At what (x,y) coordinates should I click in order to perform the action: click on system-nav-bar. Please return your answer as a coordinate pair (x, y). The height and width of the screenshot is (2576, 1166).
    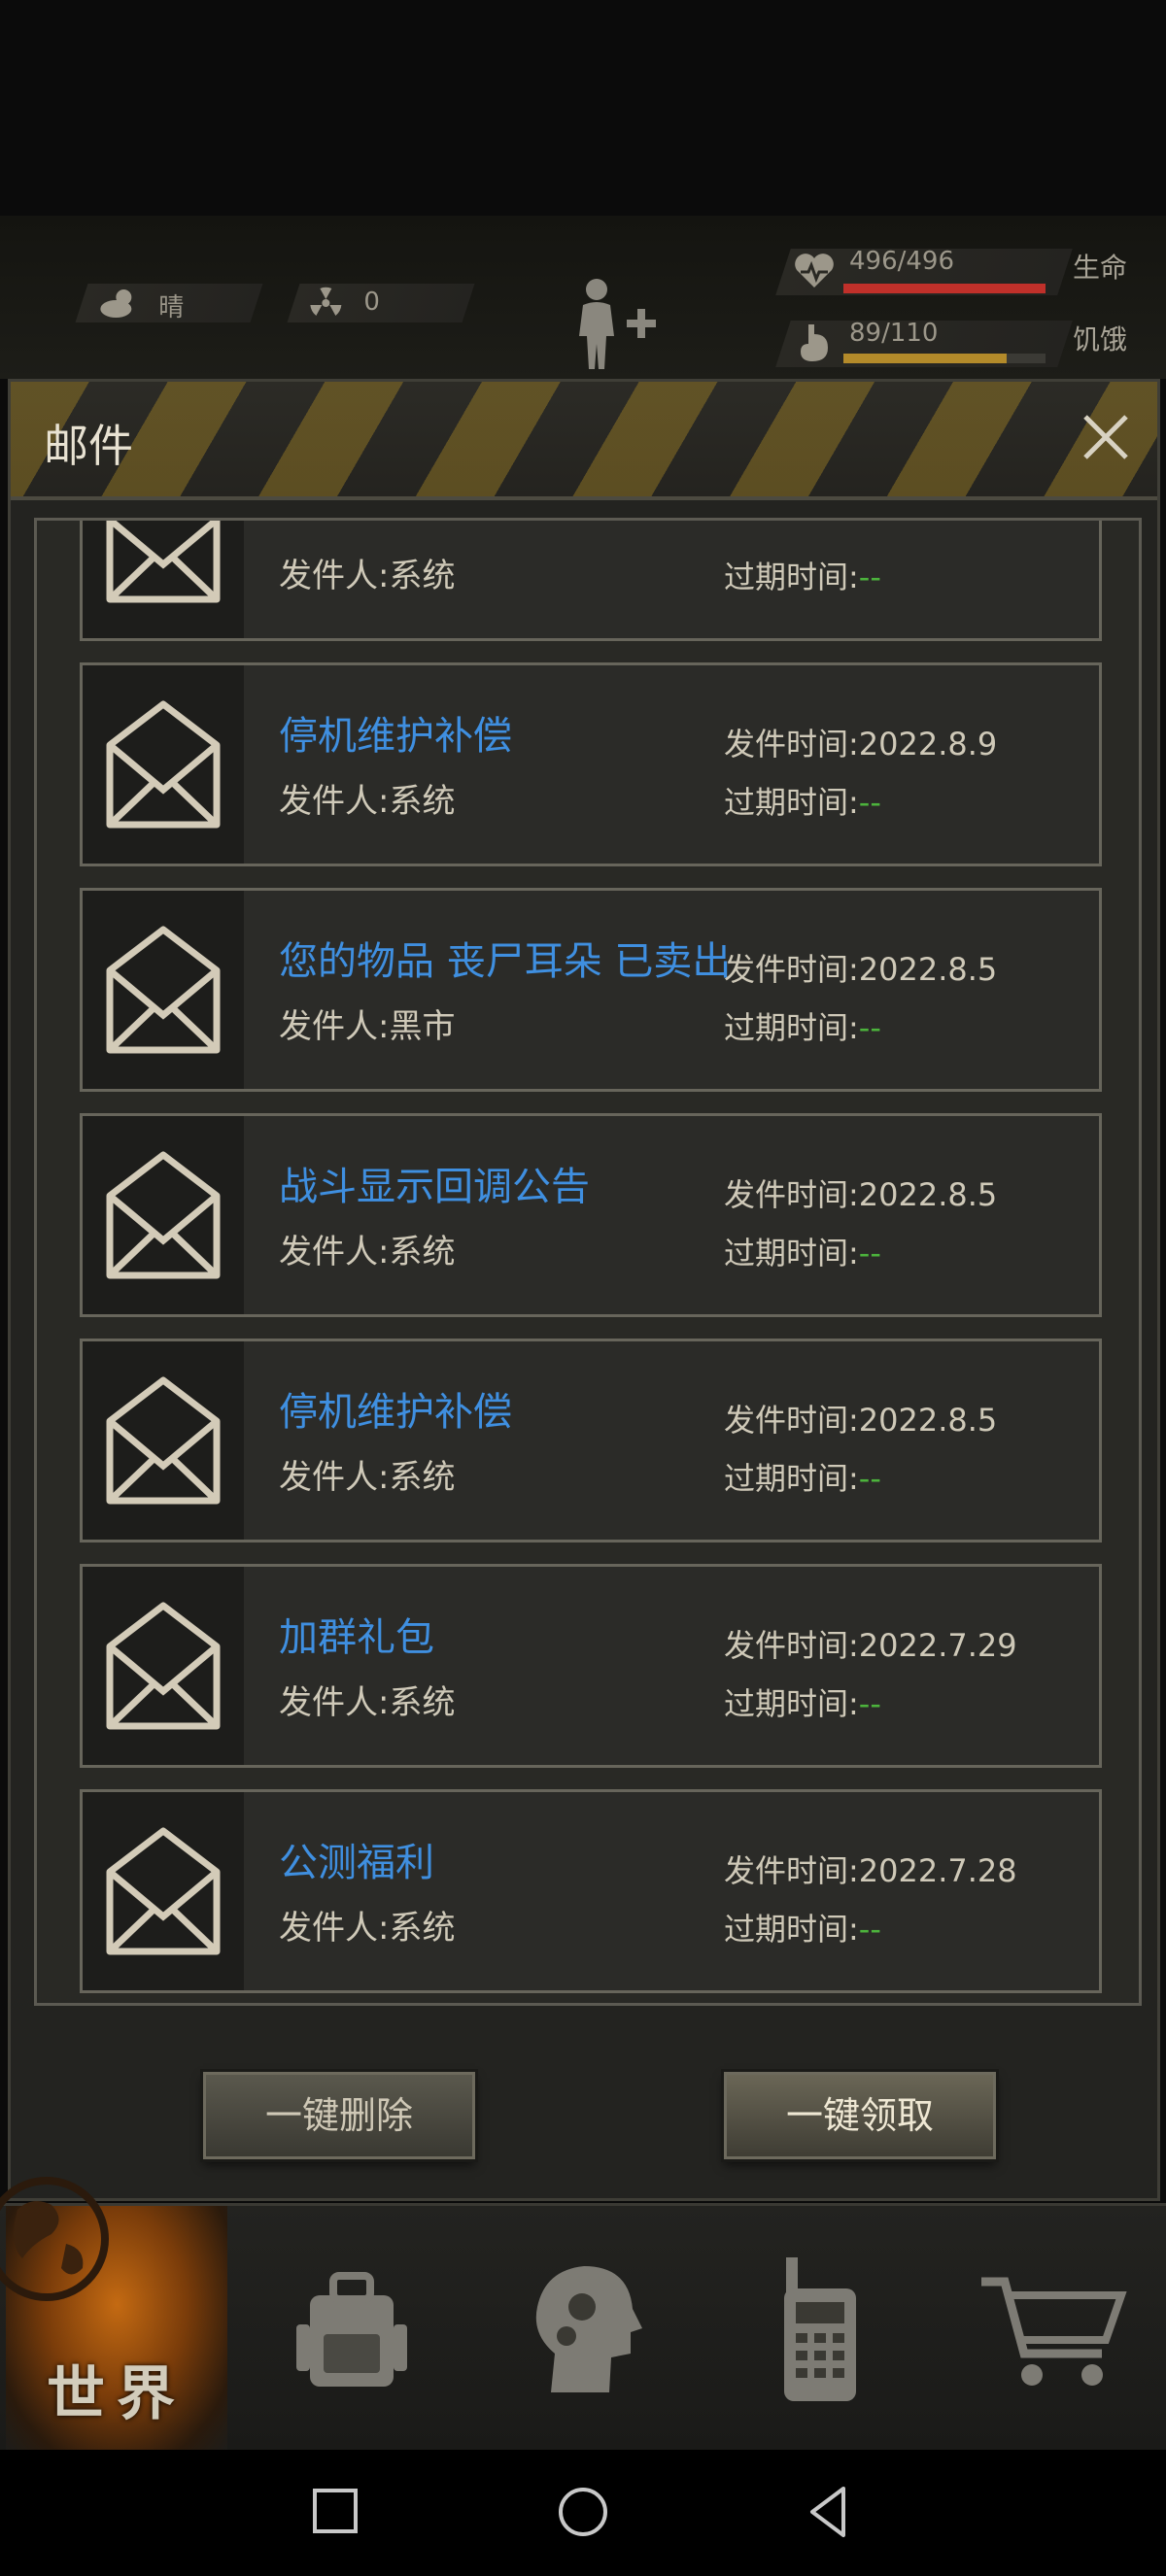
    Looking at the image, I should click on (583, 2513).